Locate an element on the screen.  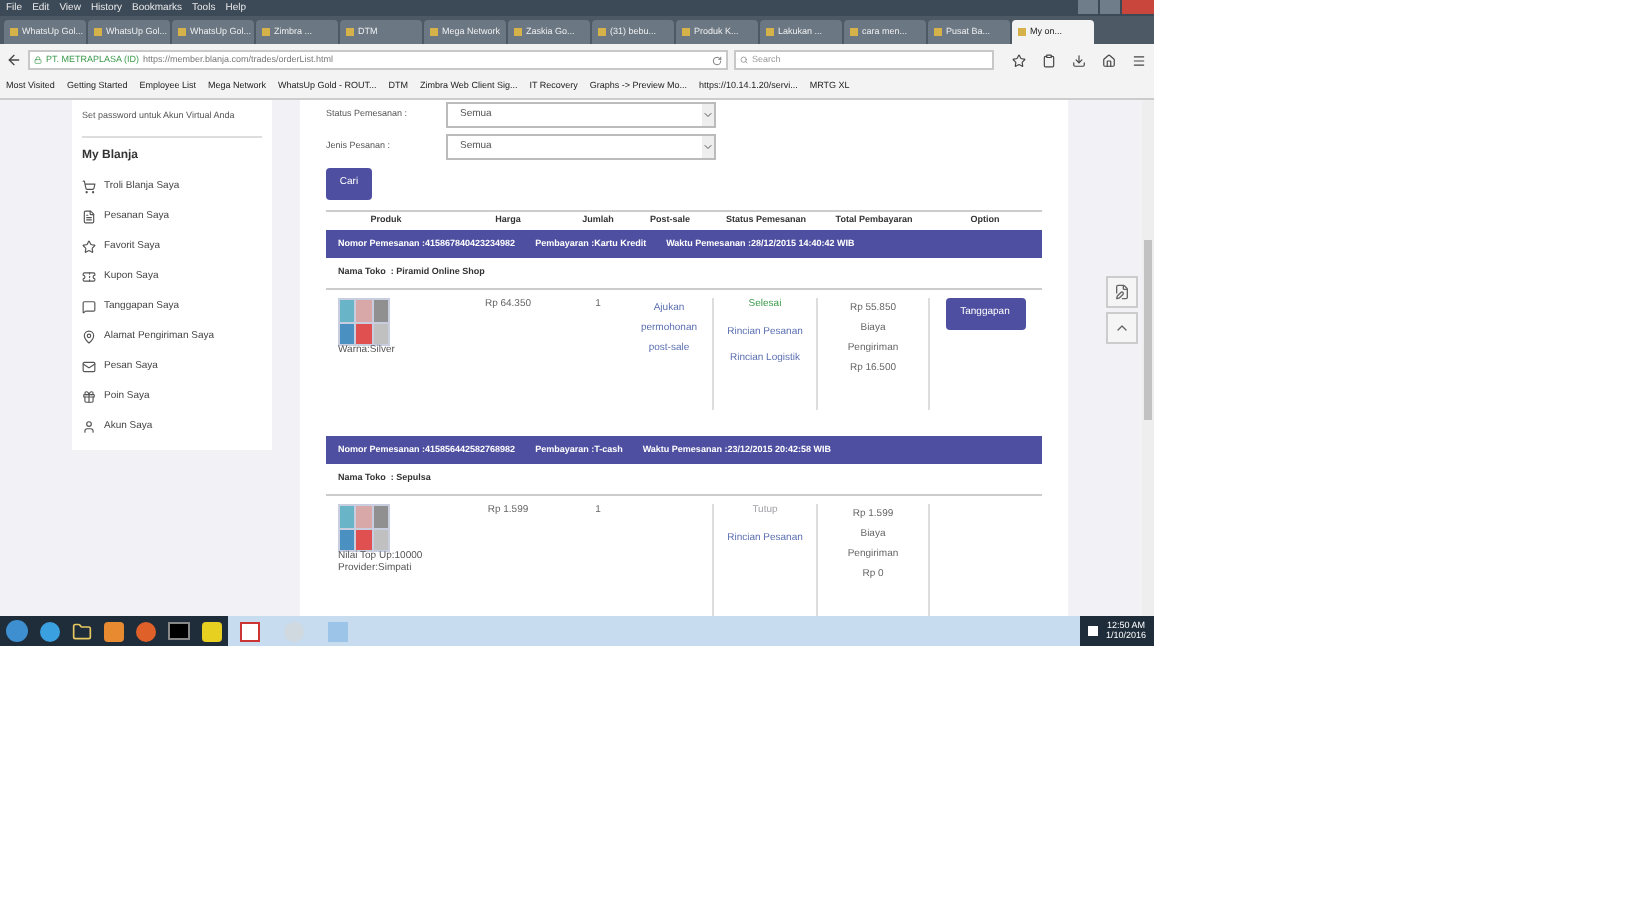
menu-icon is located at coordinates (1139, 60).